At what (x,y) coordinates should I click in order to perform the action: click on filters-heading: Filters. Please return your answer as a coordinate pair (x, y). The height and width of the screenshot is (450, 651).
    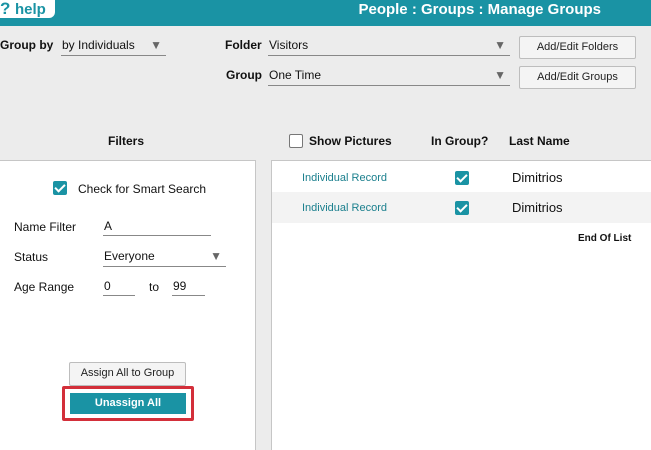
    Looking at the image, I should click on (125, 141).